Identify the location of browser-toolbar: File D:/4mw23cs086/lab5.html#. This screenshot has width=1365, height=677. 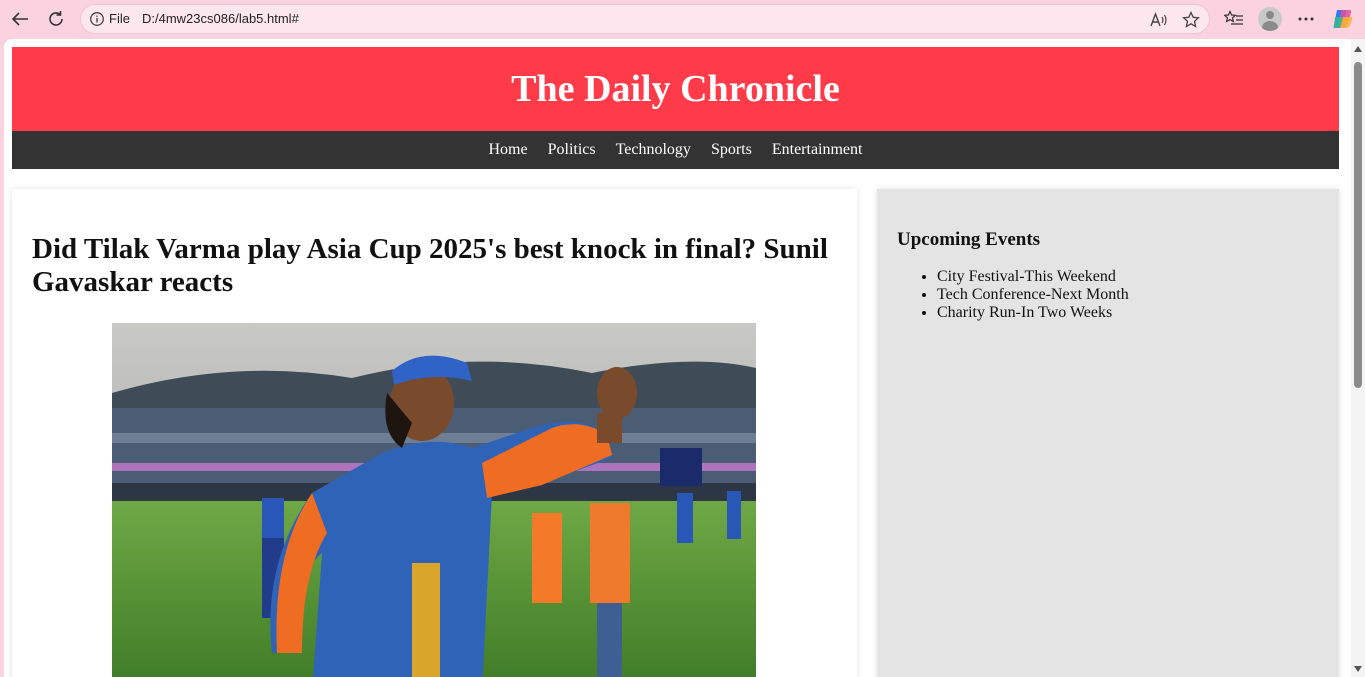
(682, 19).